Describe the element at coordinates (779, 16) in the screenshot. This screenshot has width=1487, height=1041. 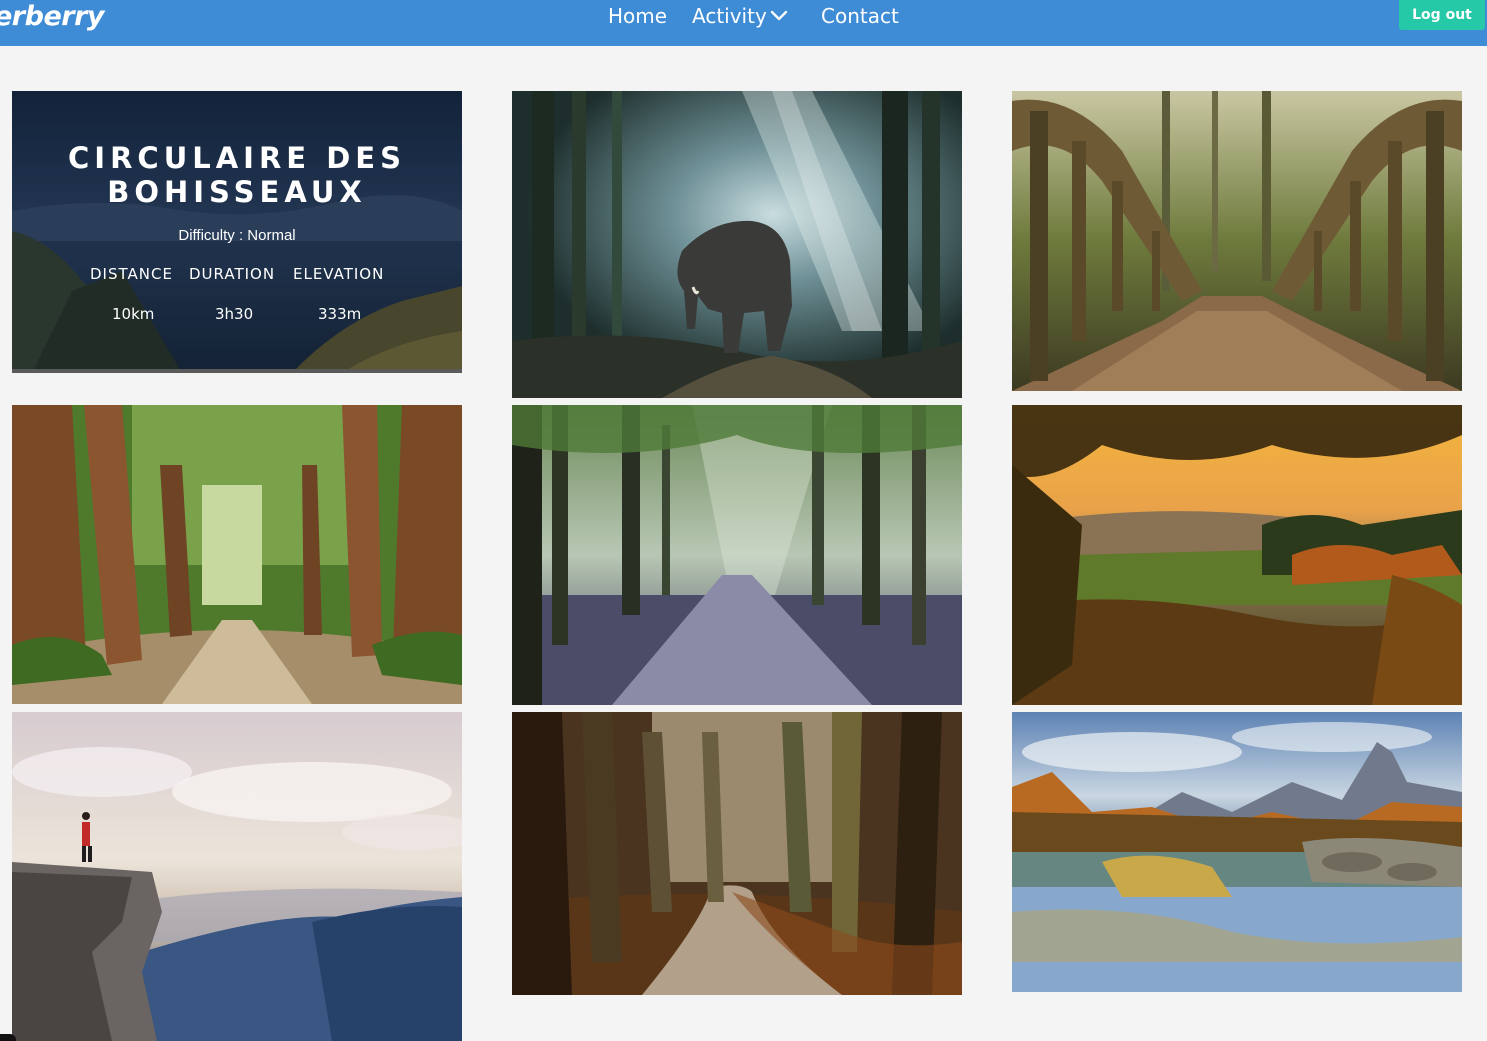
I see `chevron-down-icon` at that location.